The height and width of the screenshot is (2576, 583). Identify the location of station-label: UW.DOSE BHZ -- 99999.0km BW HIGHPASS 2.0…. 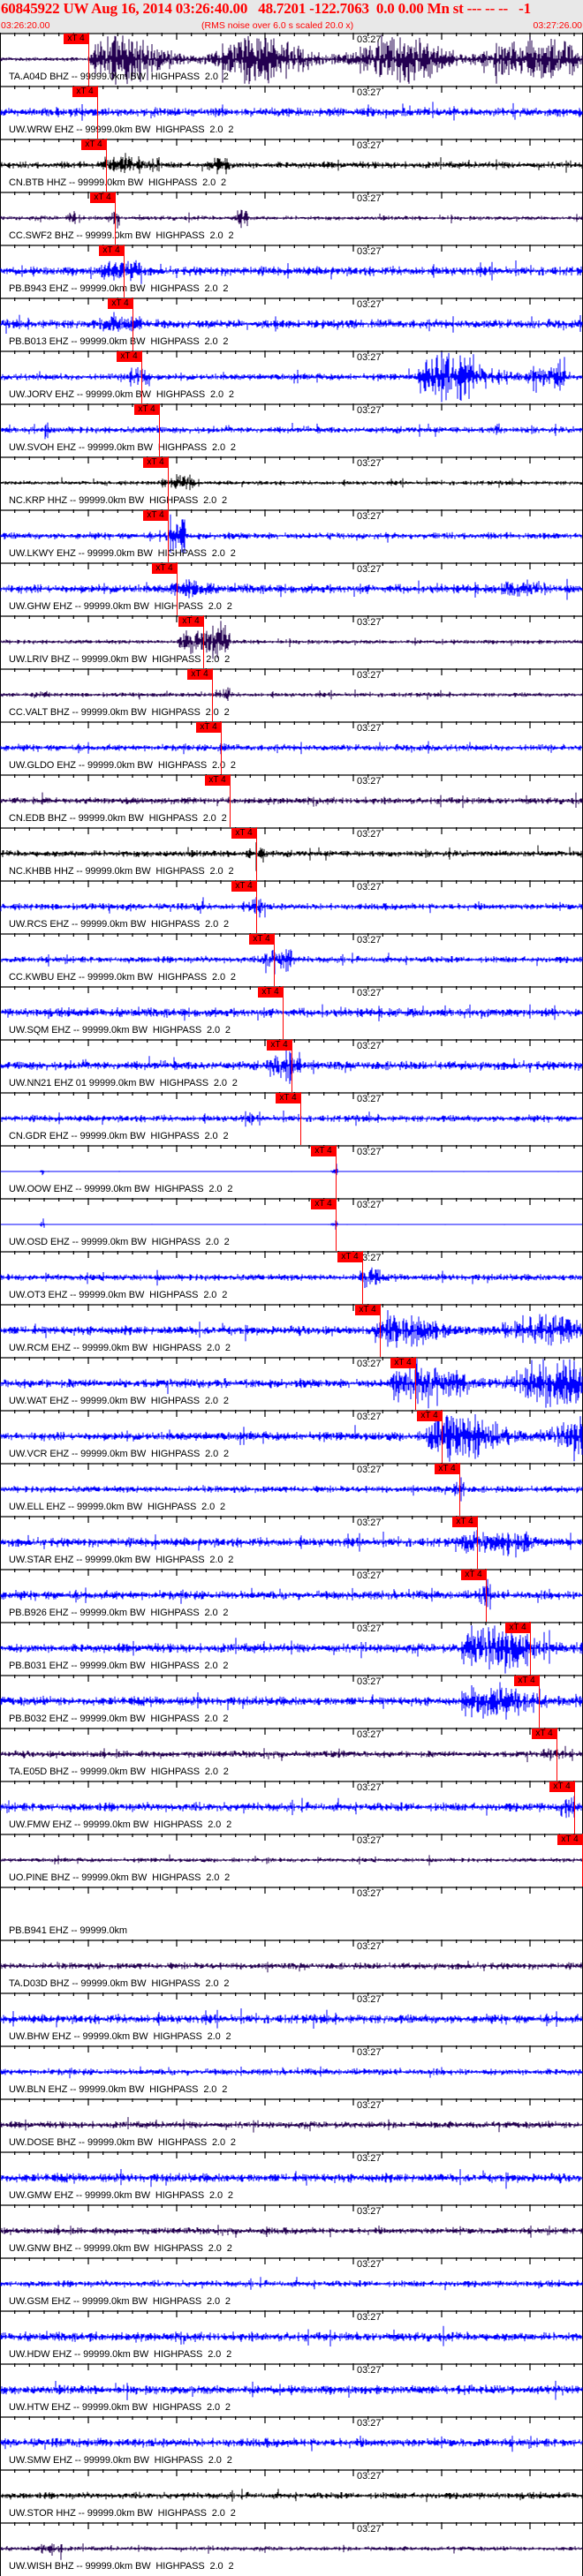
(122, 2143).